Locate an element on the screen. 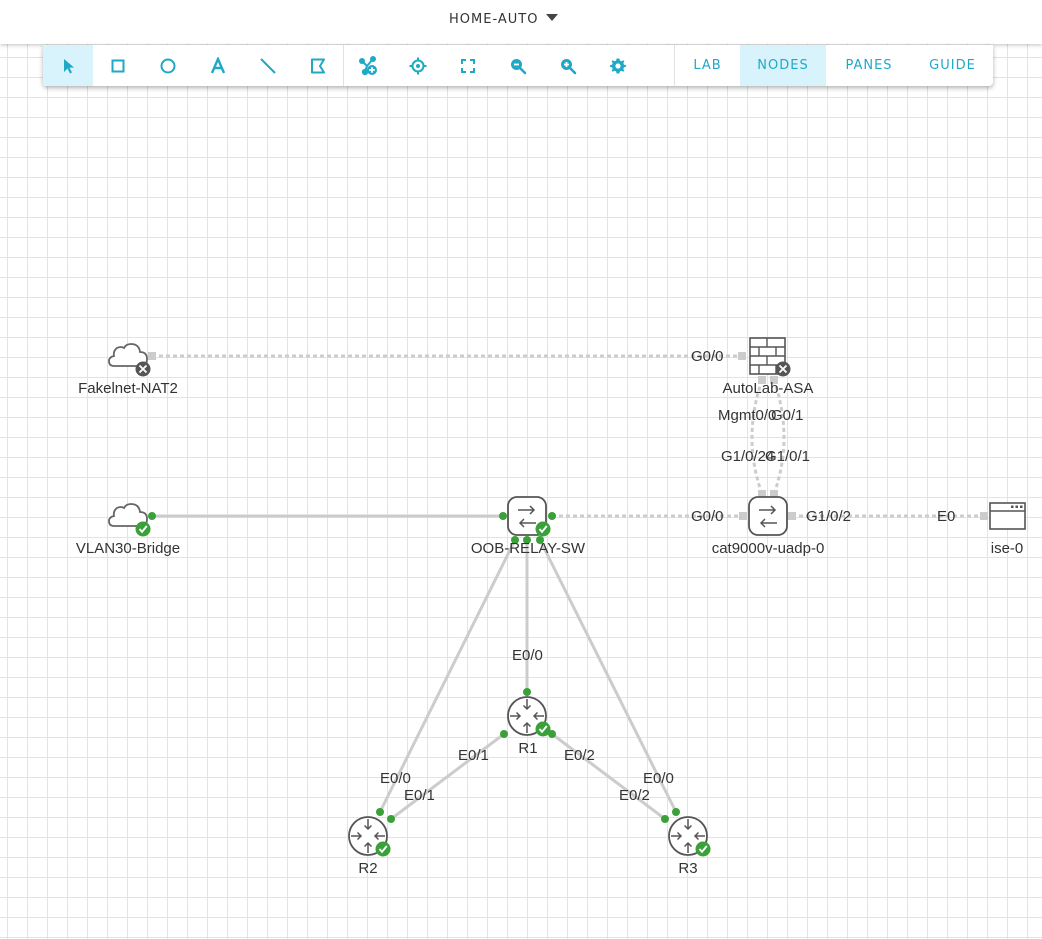 This screenshot has height=939, width=1042. tab-lab: LAB is located at coordinates (707, 65).